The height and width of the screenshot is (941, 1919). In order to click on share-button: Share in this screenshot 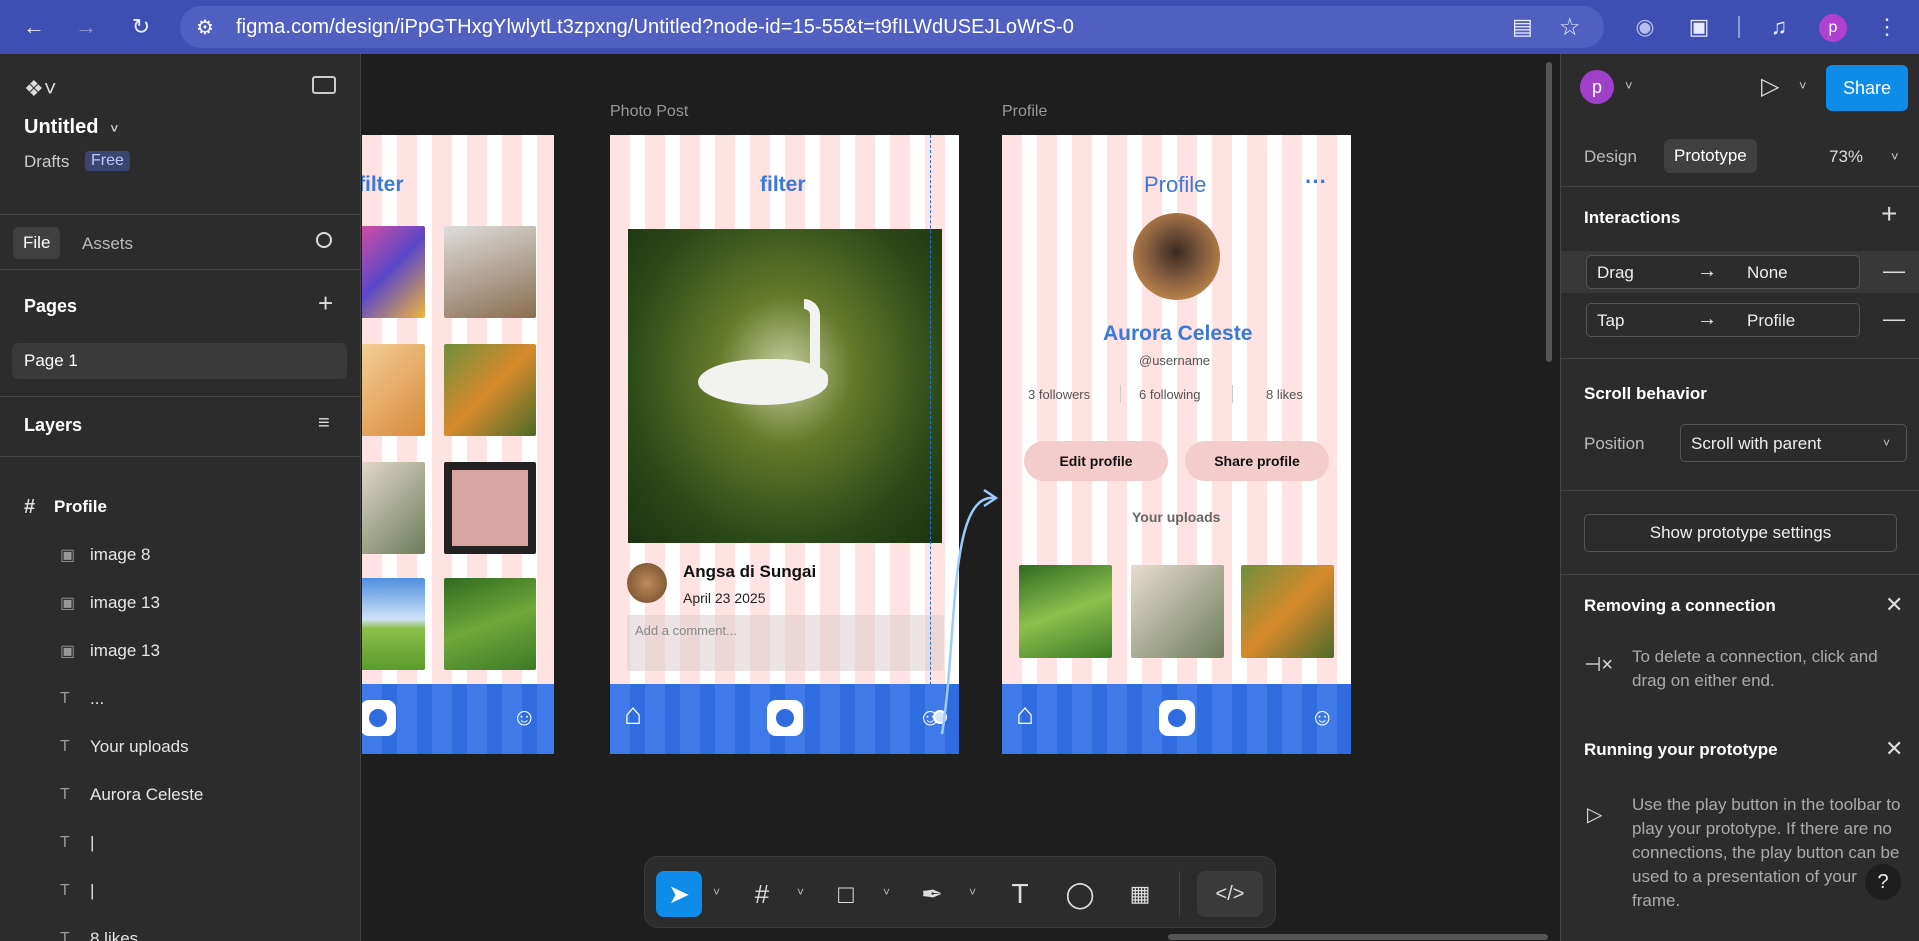, I will do `click(1867, 88)`.